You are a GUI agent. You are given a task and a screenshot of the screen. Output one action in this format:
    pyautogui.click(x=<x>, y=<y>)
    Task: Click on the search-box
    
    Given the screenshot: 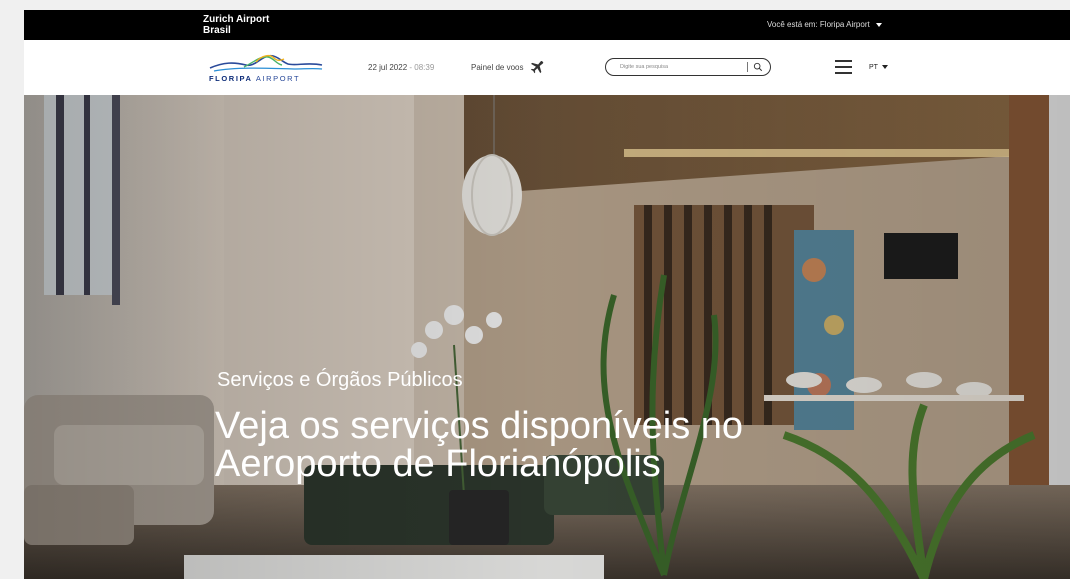 What is the action you would take?
    pyautogui.click(x=688, y=67)
    